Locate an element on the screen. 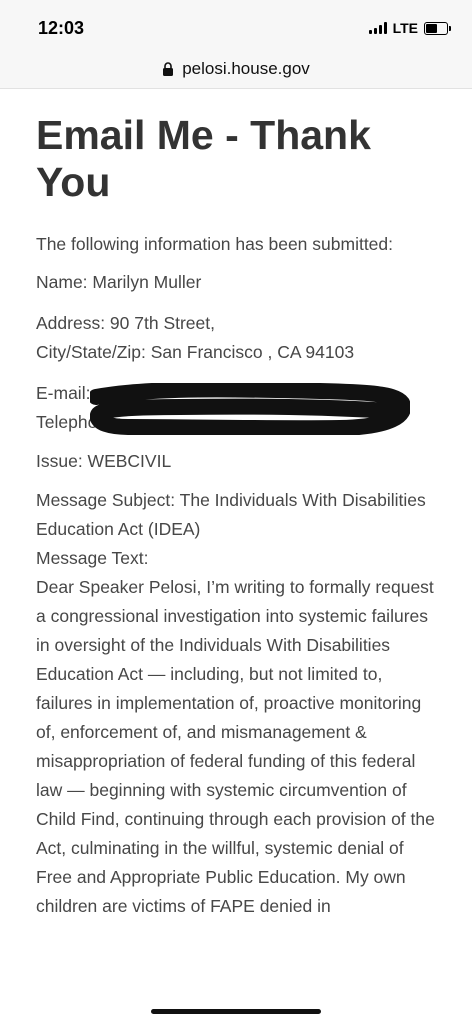 This screenshot has height=1024, width=472. battery-level is located at coordinates (431, 28).